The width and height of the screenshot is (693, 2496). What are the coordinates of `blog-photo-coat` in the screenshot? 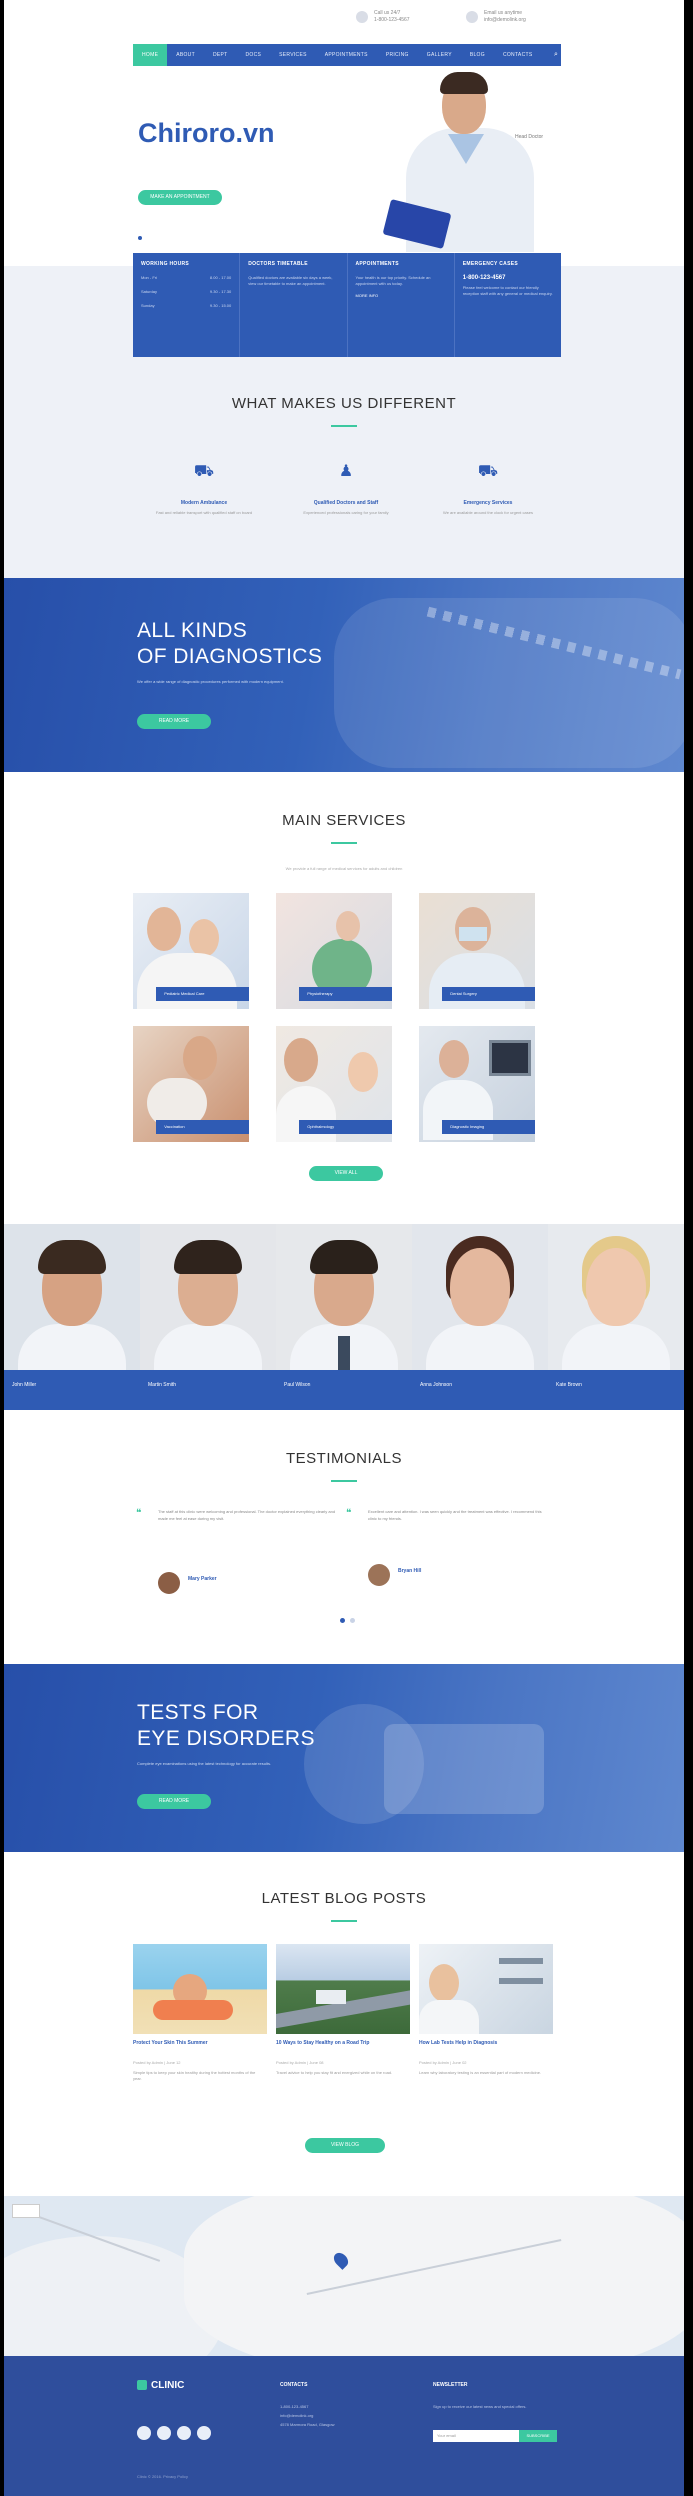 It's located at (449, 2017).